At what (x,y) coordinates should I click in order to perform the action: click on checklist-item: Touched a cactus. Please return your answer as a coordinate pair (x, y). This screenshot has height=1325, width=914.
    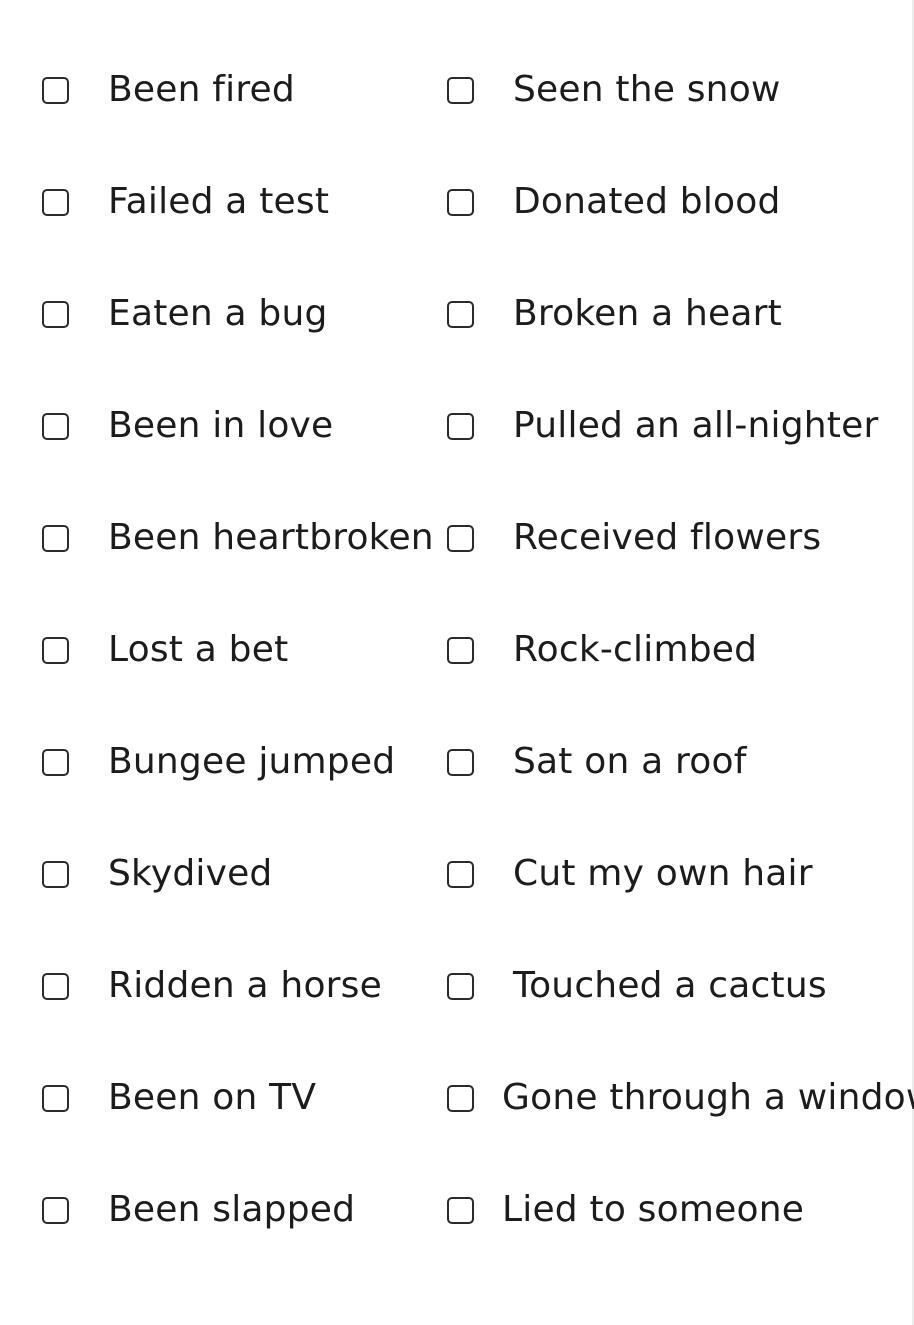
    Looking at the image, I should click on (679, 986).